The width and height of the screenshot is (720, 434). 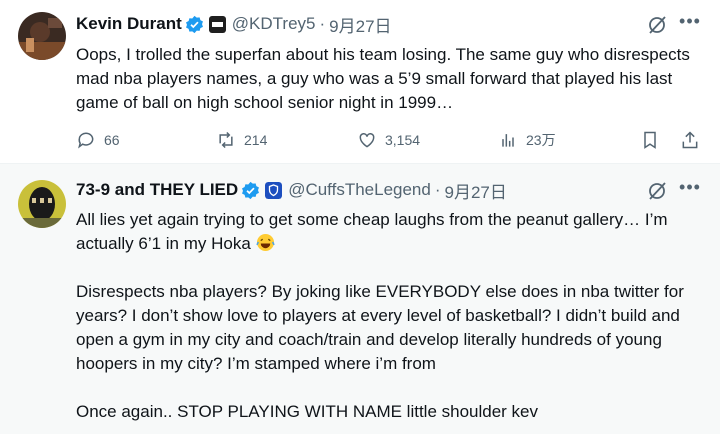 I want to click on tweet-header: Kevin Durant @KDTrey5 · 9月27日, so click(x=234, y=24).